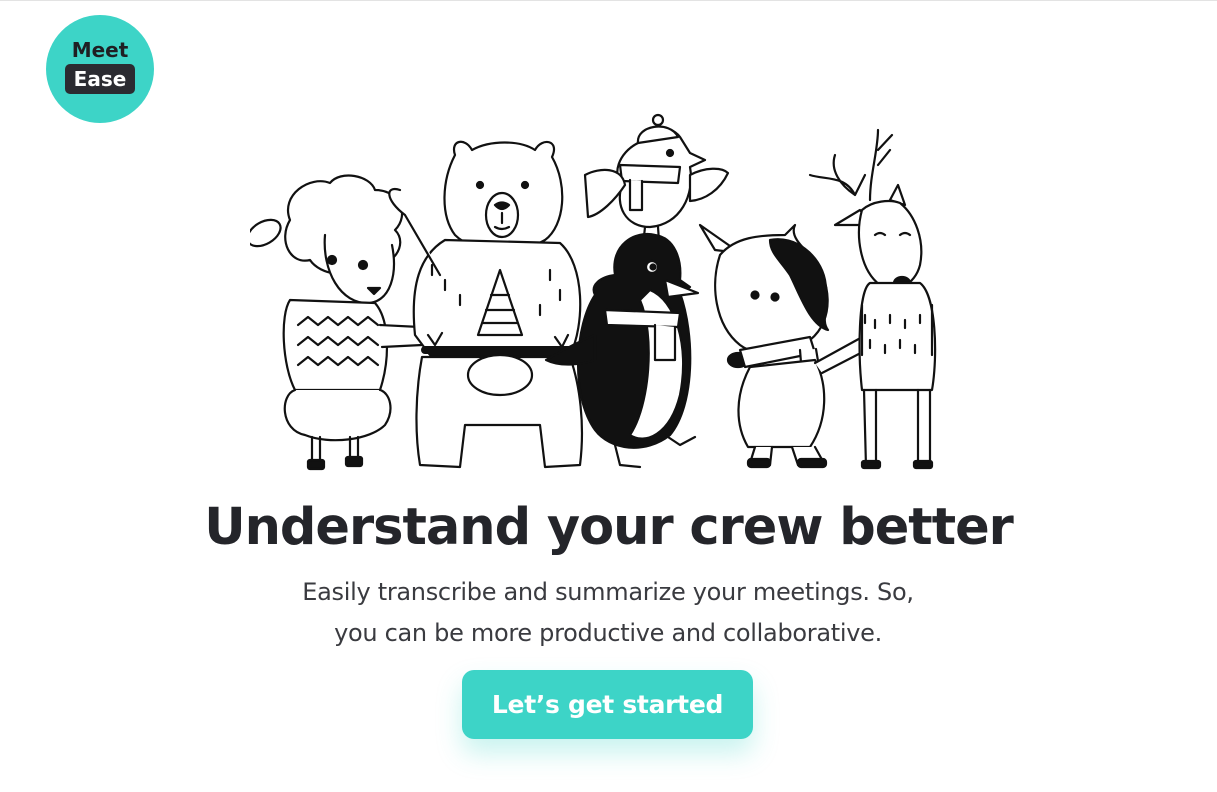 This screenshot has height=792, width=1217. What do you see at coordinates (100, 50) in the screenshot?
I see `logo-word-meet: Meet` at bounding box center [100, 50].